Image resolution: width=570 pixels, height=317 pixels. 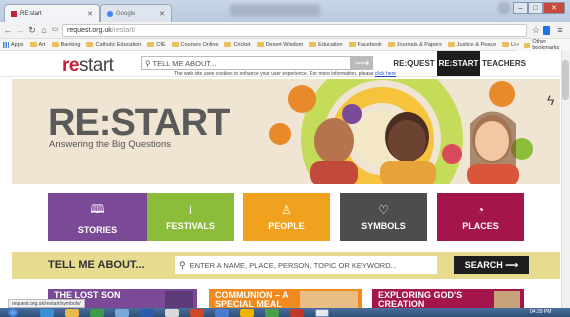 I want to click on category-festivals: i FESTIVALS, so click(x=190, y=217).